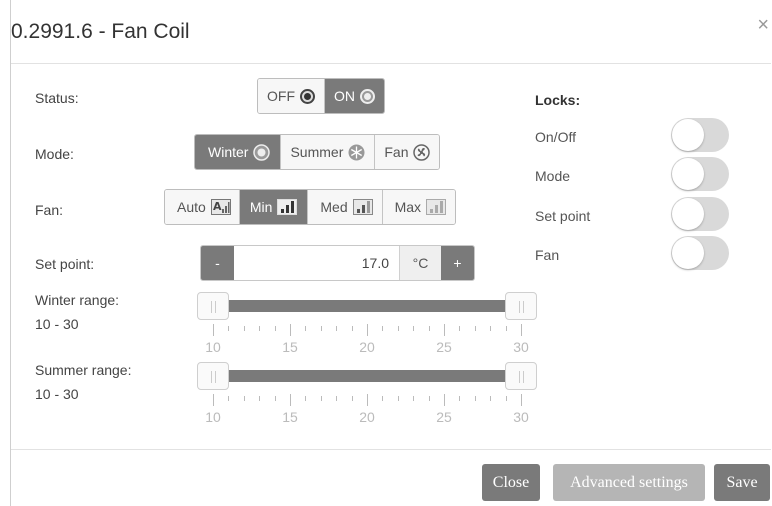 Image resolution: width=772 pixels, height=506 pixels. I want to click on fan-speed-group: Auto A Min Med Max, so click(310, 207).